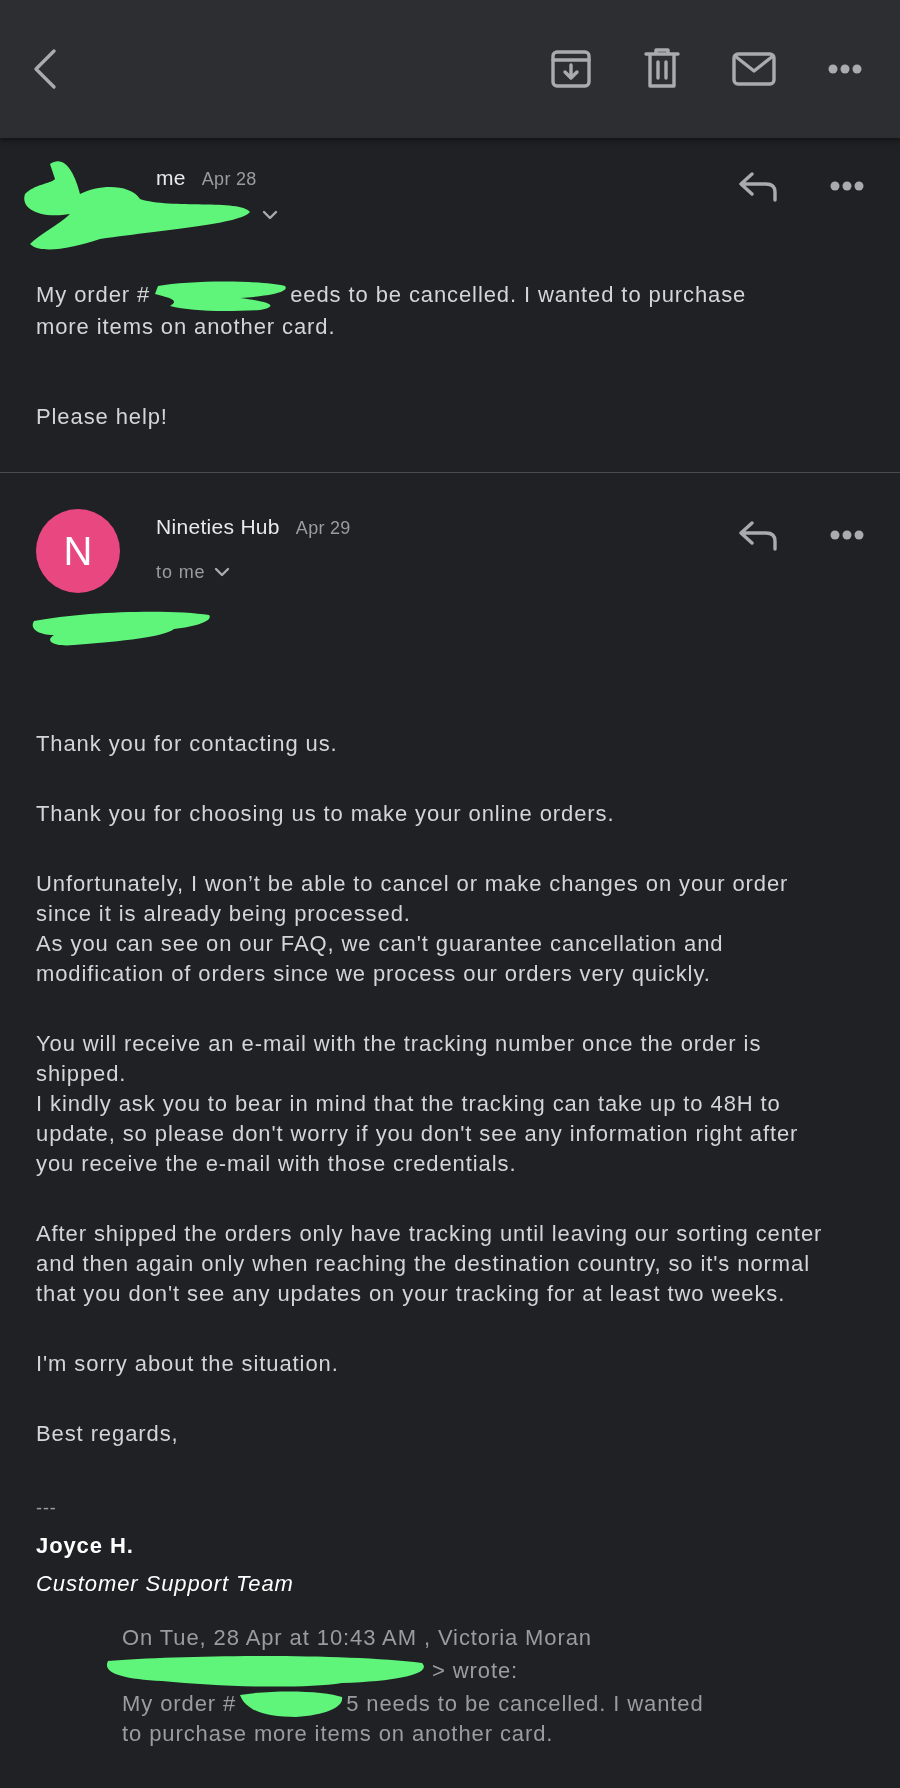 The image size is (900, 1788). I want to click on quote-text: > wrote:, so click(475, 1671).